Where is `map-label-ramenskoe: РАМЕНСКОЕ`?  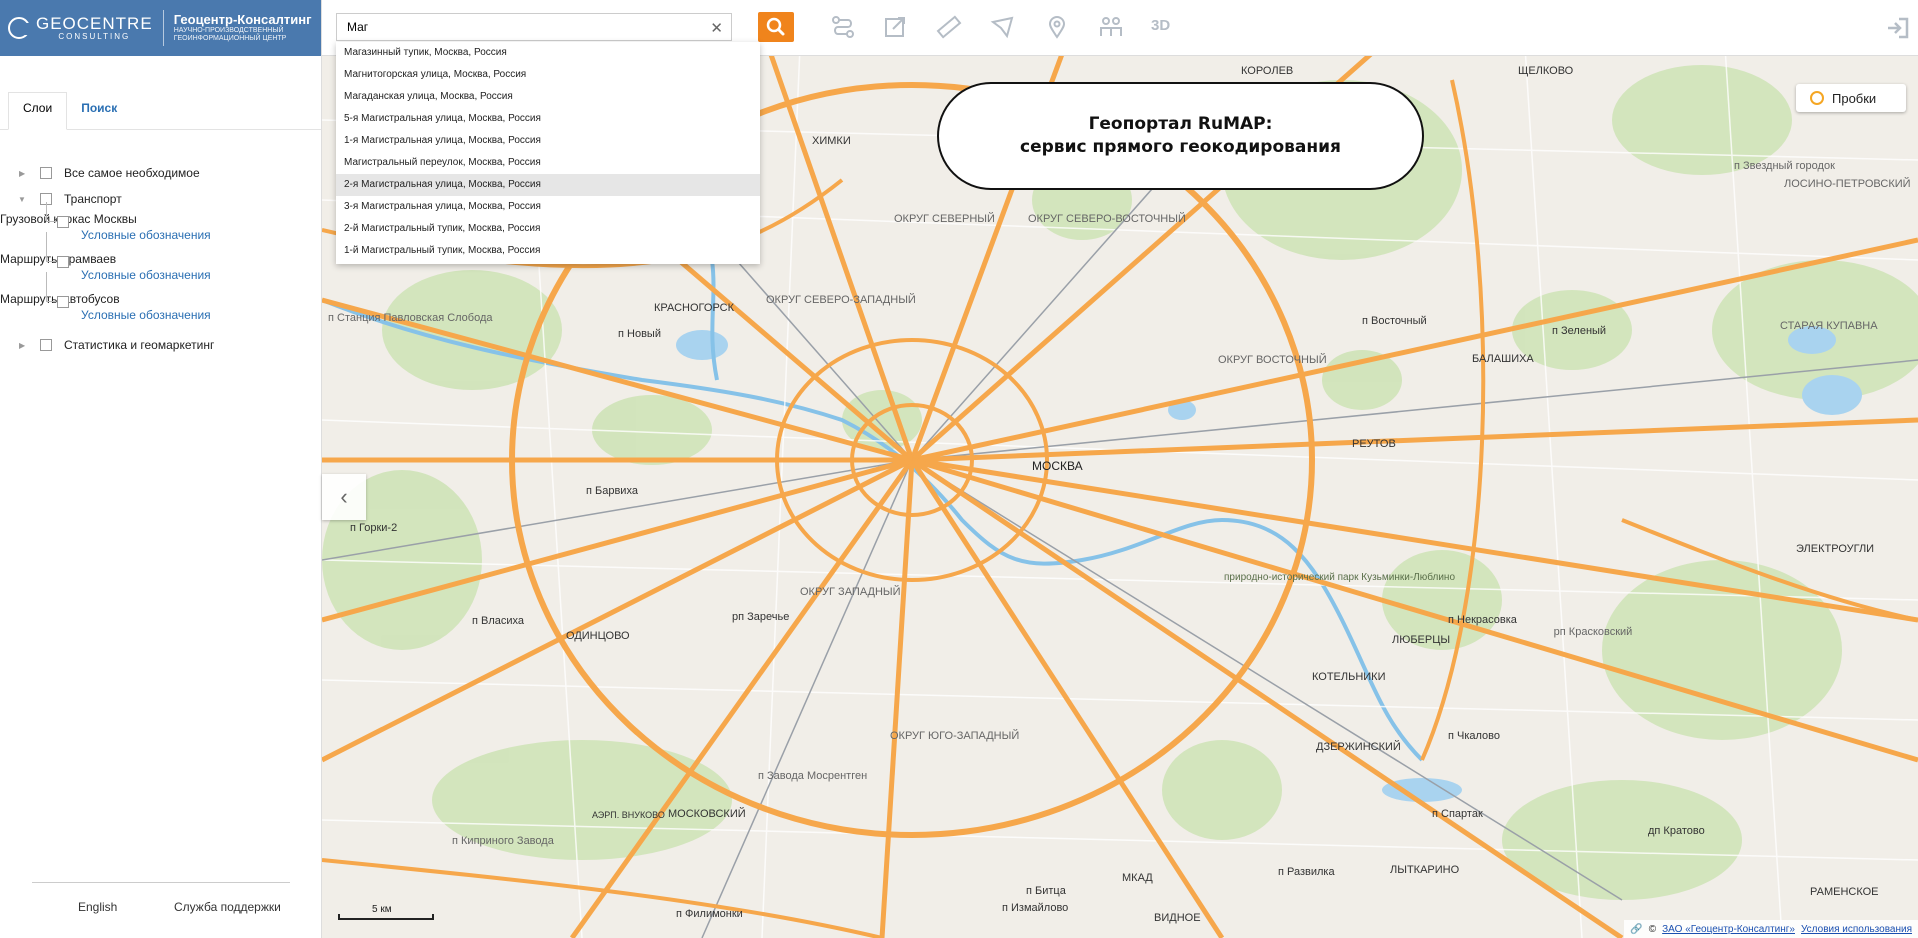
map-label-ramenskoe: РАМЕНСКОЕ is located at coordinates (1844, 892).